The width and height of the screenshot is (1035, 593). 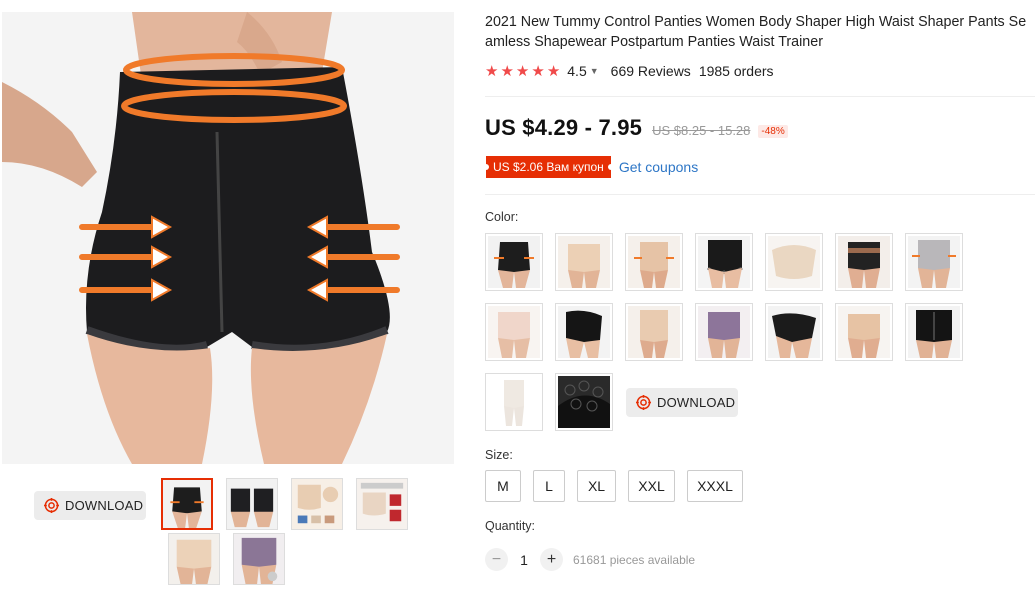 What do you see at coordinates (596, 486) in the screenshot?
I see `size-option-xl: XL` at bounding box center [596, 486].